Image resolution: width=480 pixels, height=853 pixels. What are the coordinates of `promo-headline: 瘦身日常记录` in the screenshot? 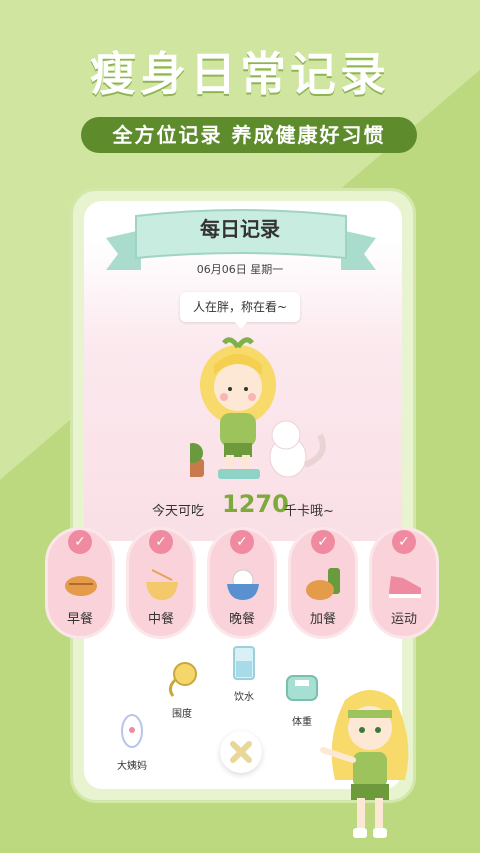 It's located at (240, 74).